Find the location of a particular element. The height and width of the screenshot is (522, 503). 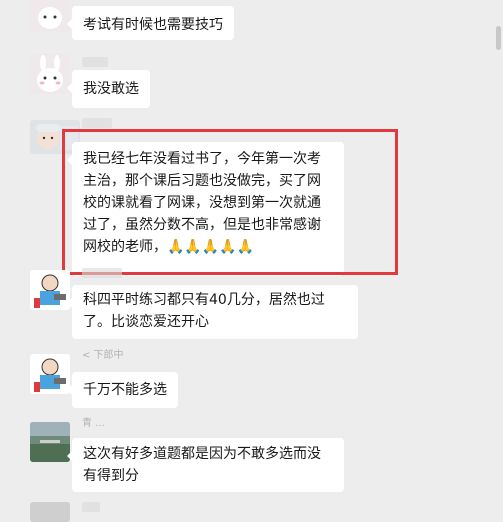

message-bubble: 科四平时练习都只有40几分，居然也过了。比谈恋爱还开心 is located at coordinates (212, 312).